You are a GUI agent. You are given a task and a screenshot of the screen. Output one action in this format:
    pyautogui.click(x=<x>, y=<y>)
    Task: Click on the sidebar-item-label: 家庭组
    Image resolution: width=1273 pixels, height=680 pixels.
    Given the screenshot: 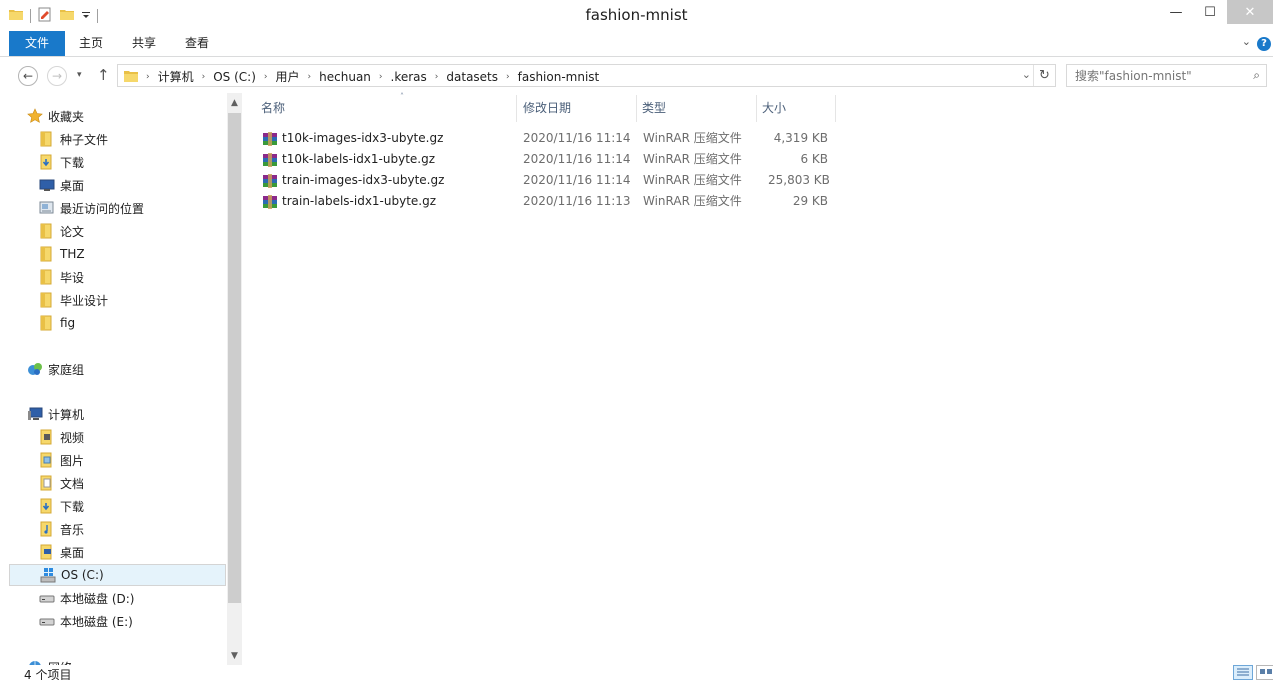 What is the action you would take?
    pyautogui.click(x=66, y=369)
    